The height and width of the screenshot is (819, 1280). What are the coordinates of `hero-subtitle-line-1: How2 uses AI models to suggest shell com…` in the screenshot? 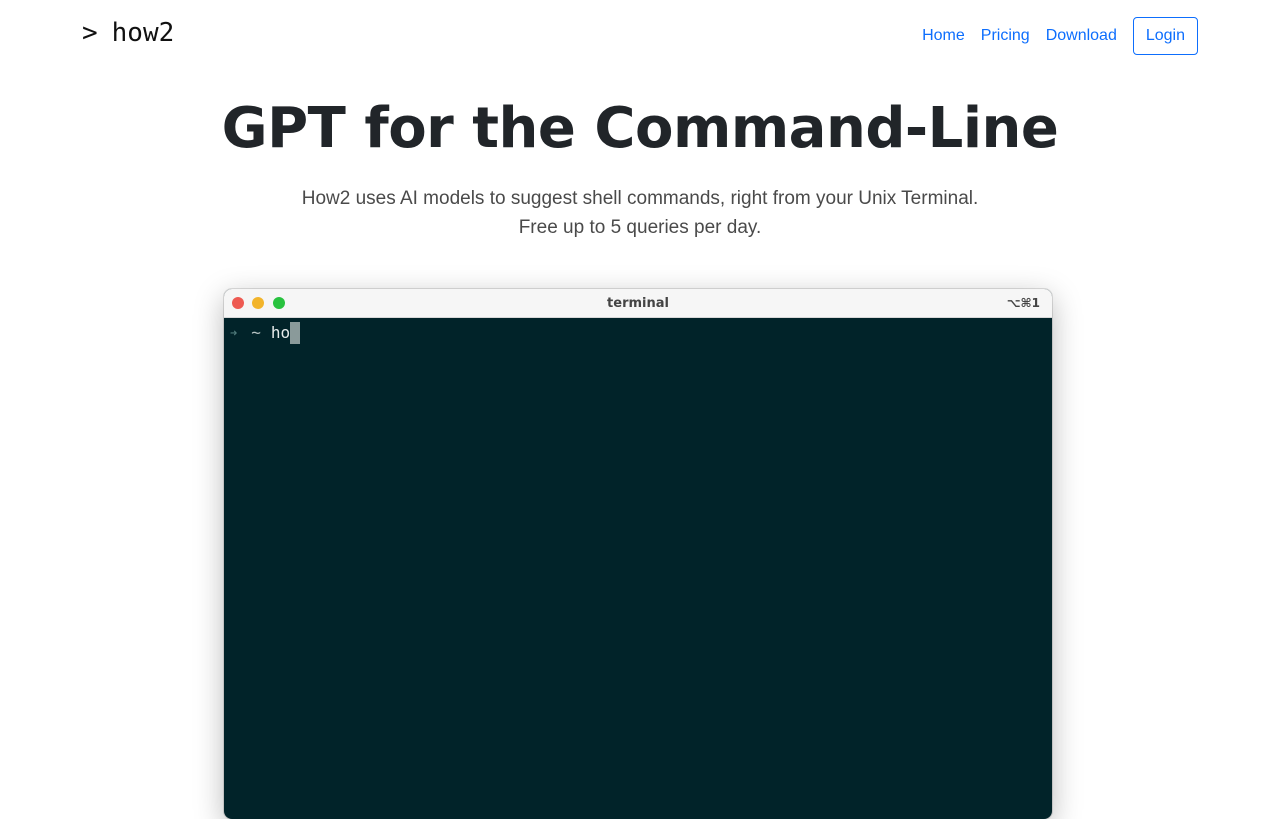 It's located at (640, 198).